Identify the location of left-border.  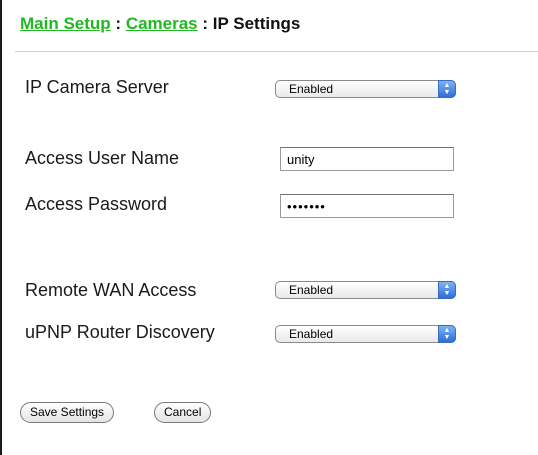
(1, 227).